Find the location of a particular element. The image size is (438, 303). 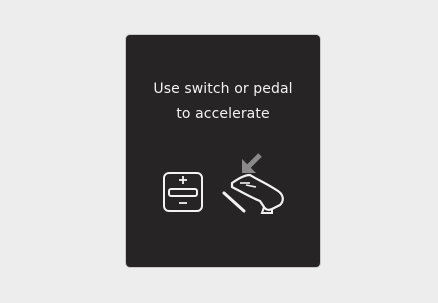

accelerate-switch-icon is located at coordinates (183, 192).